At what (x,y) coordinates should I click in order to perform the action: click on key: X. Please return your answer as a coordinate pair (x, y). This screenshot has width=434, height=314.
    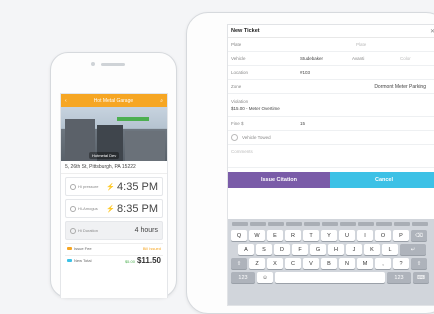
    Looking at the image, I should click on (275, 263).